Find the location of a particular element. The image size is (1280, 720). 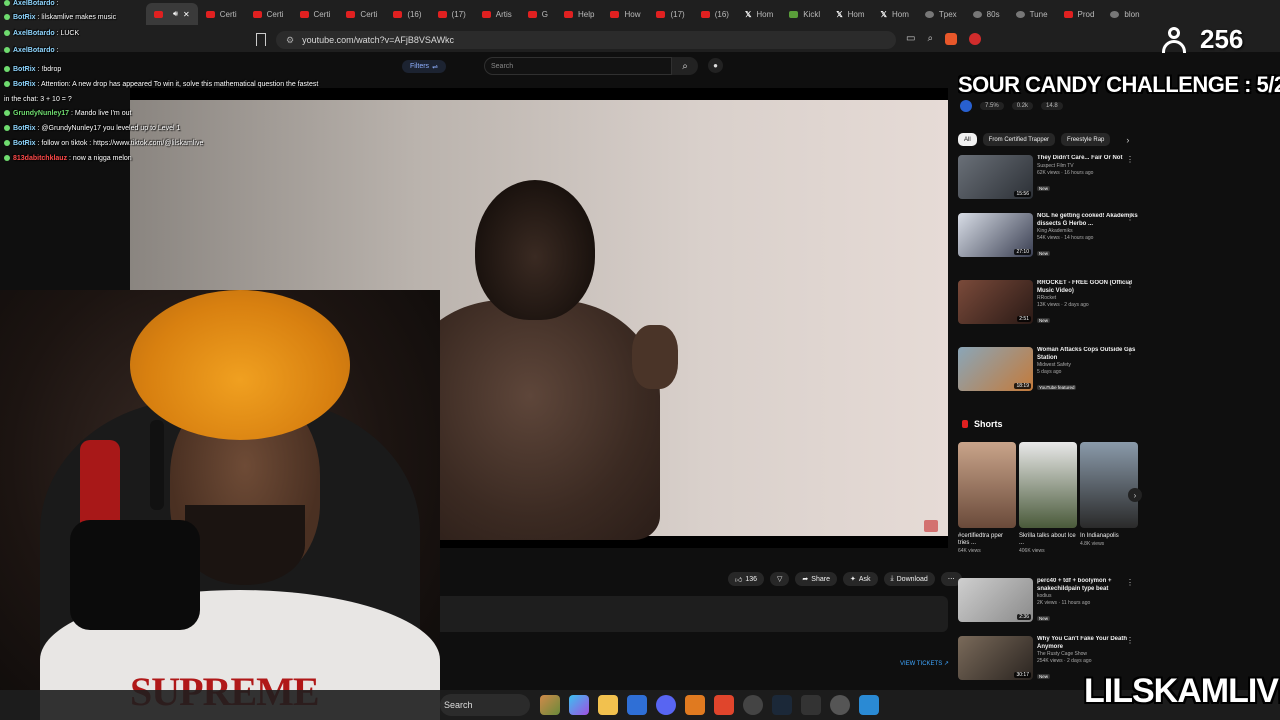

rewards-icon is located at coordinates (975, 39).